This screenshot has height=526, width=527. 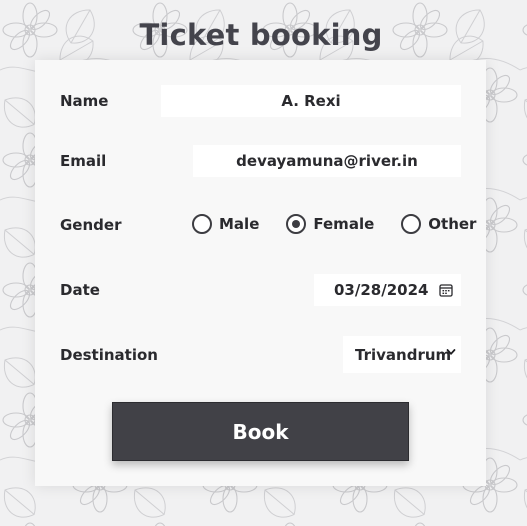 What do you see at coordinates (91, 225) in the screenshot?
I see `gender-label: Gender` at bounding box center [91, 225].